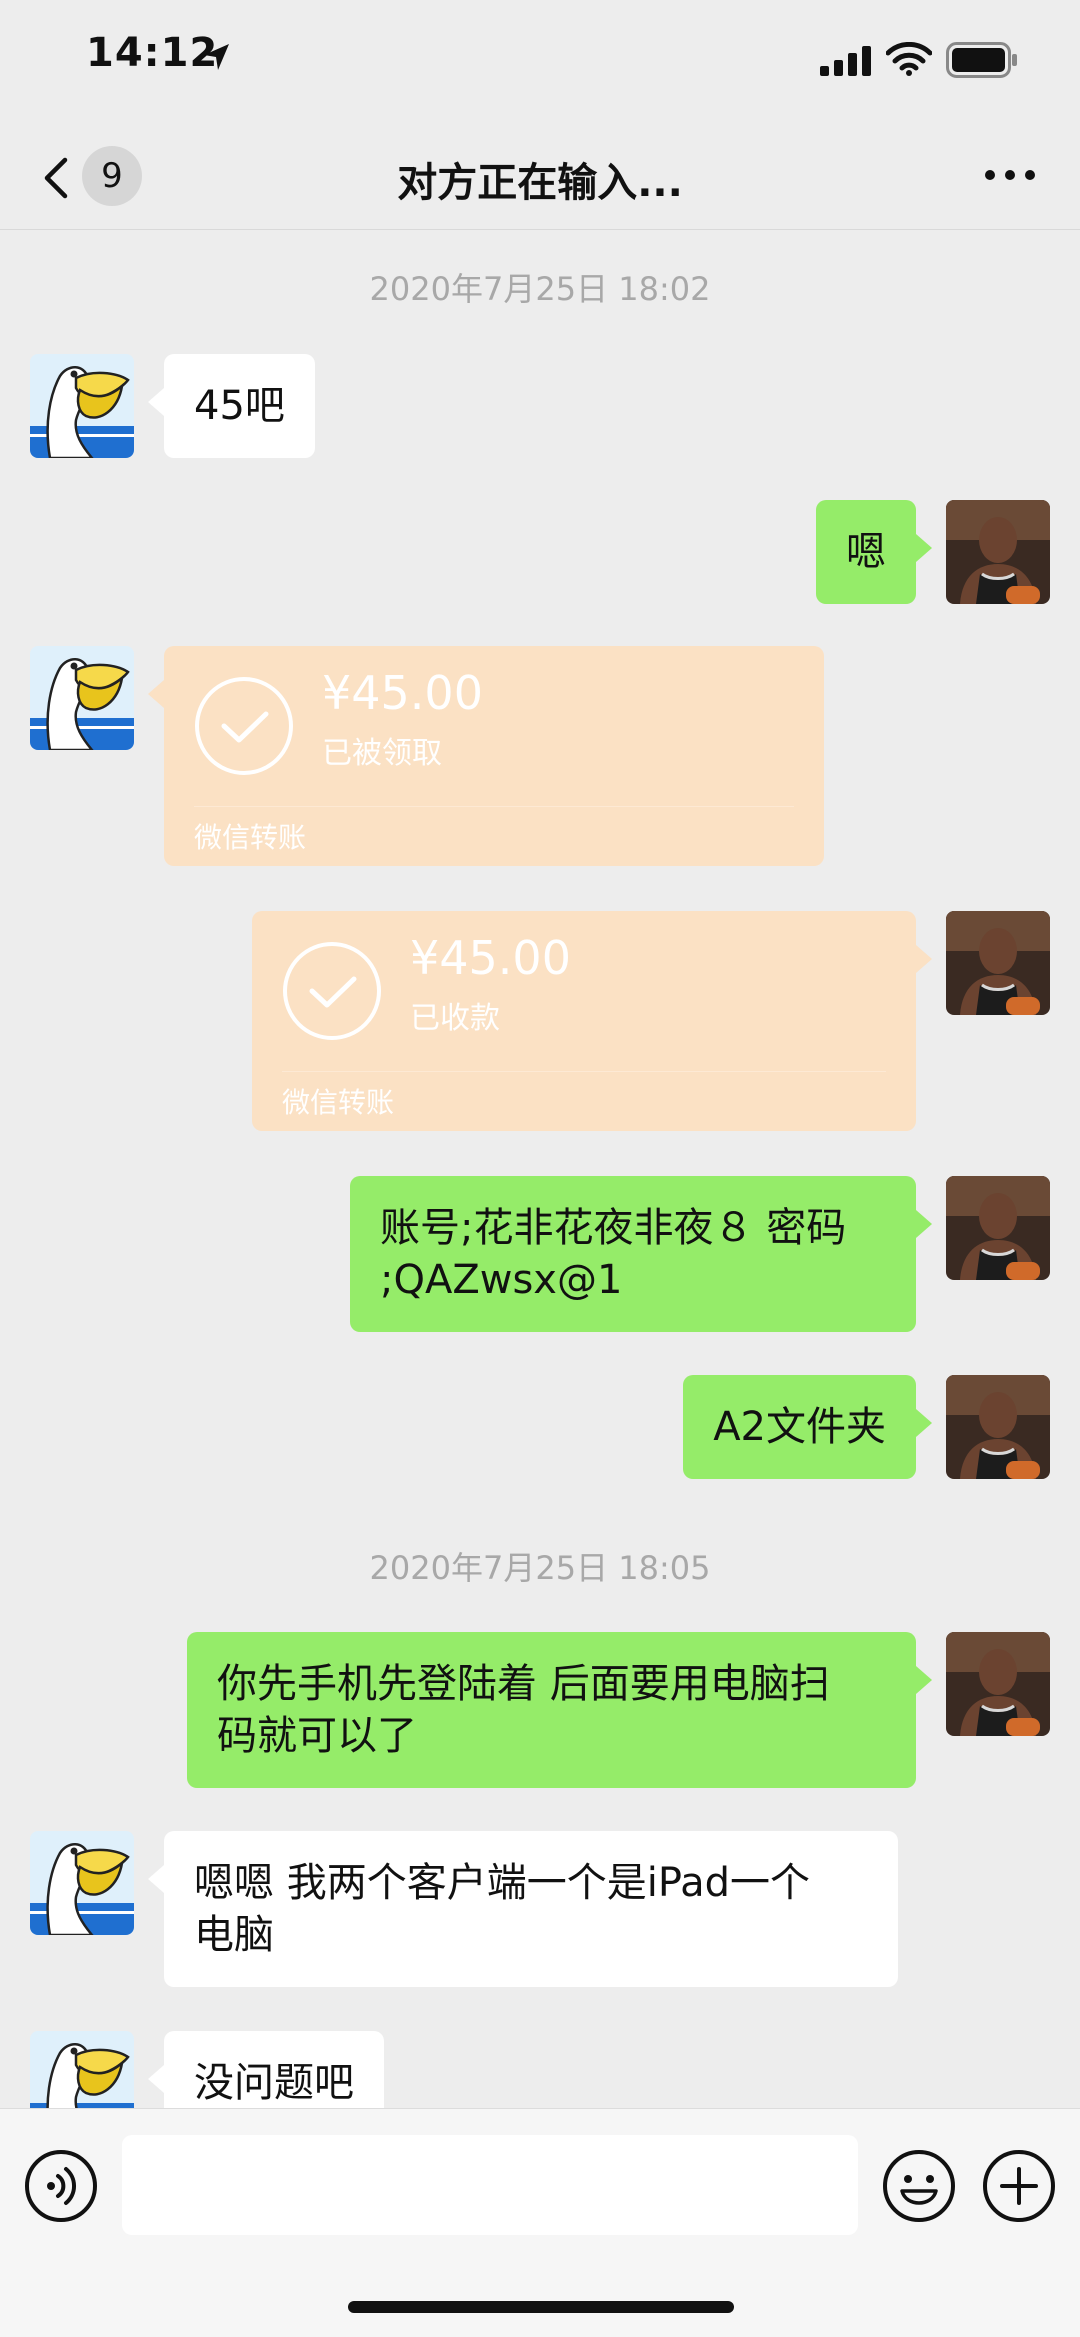  What do you see at coordinates (382, 753) in the screenshot?
I see `transfer-status: 已被领取` at bounding box center [382, 753].